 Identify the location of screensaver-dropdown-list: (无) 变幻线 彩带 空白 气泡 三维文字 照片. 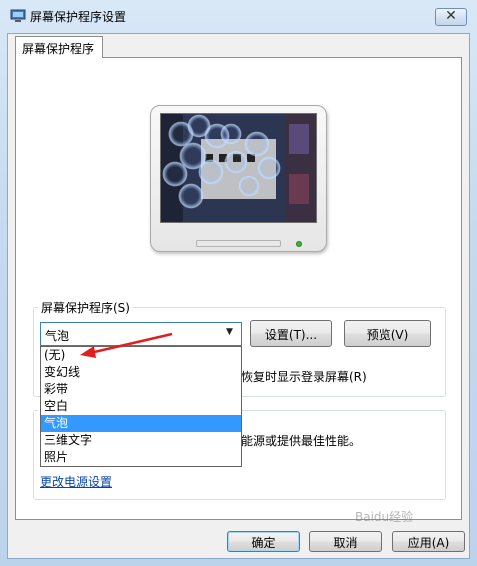
(141, 406).